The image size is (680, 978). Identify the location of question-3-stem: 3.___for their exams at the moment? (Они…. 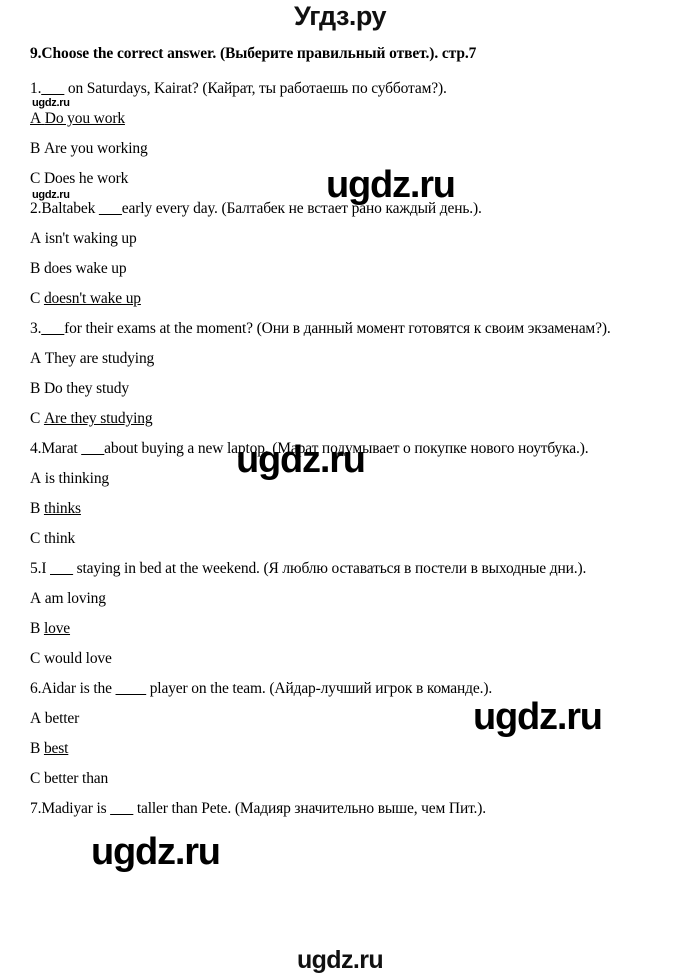
(340, 329).